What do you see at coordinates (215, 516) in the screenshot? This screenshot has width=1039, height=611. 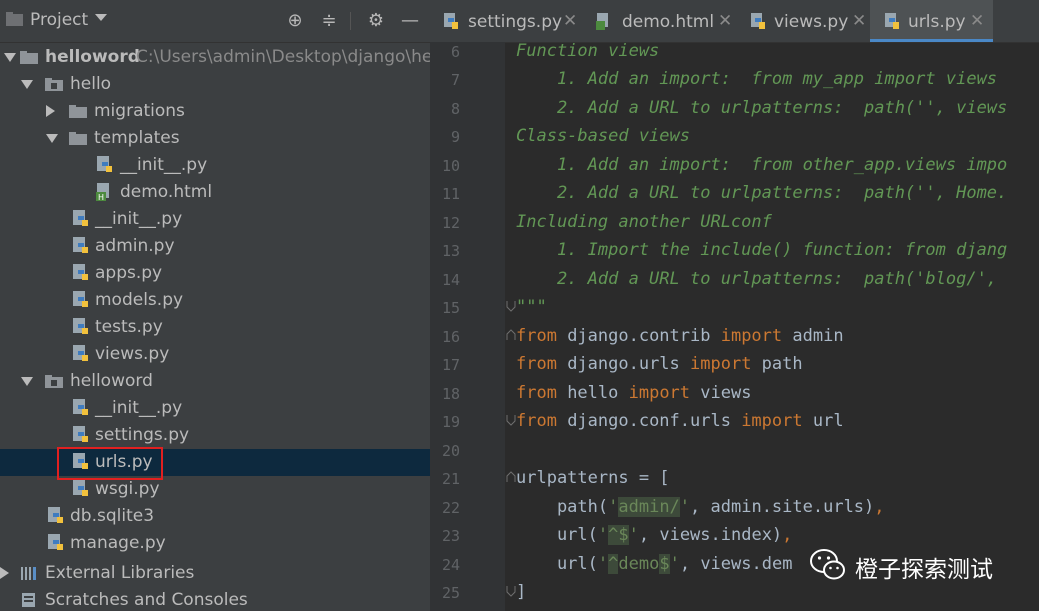 I see `tree-item-db-sqlite3: db.sqlite3` at bounding box center [215, 516].